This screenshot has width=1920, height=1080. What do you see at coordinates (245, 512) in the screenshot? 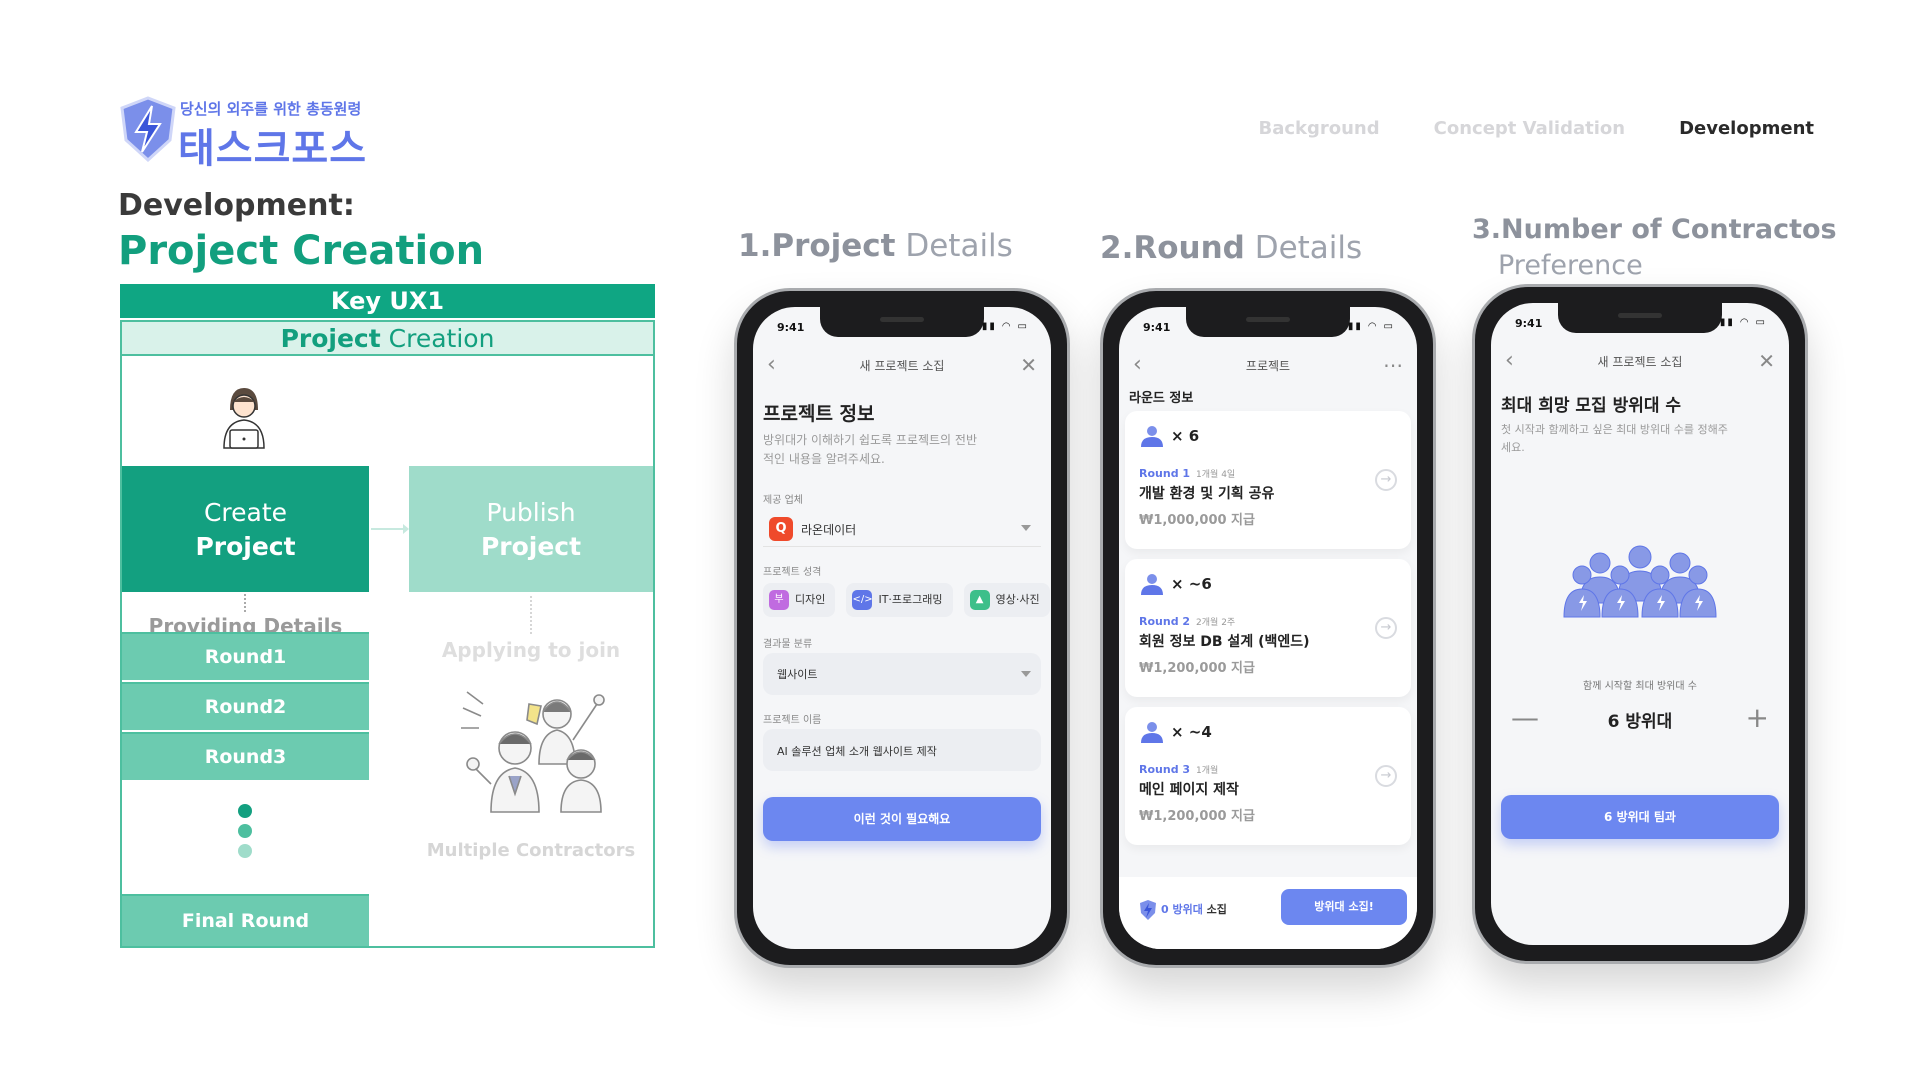
I see `create-step-label-1: Create` at bounding box center [245, 512].